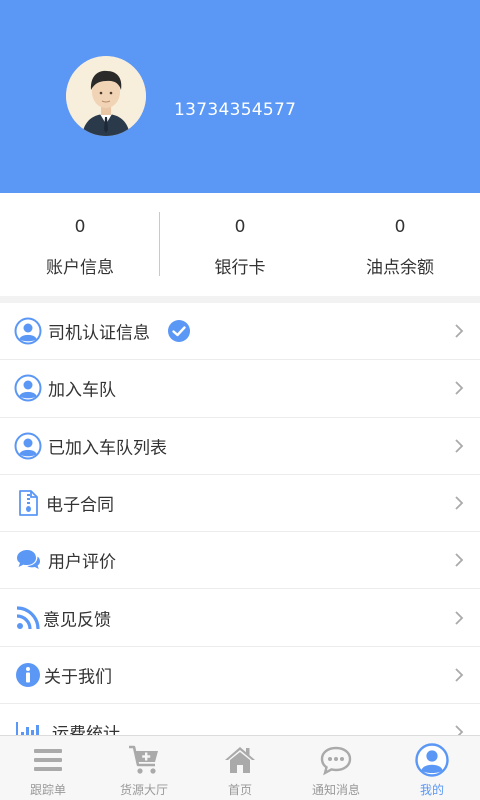 This screenshot has height=800, width=480. Describe the element at coordinates (107, 448) in the screenshot. I see `menu-item-label: 已加入车队列表` at that location.